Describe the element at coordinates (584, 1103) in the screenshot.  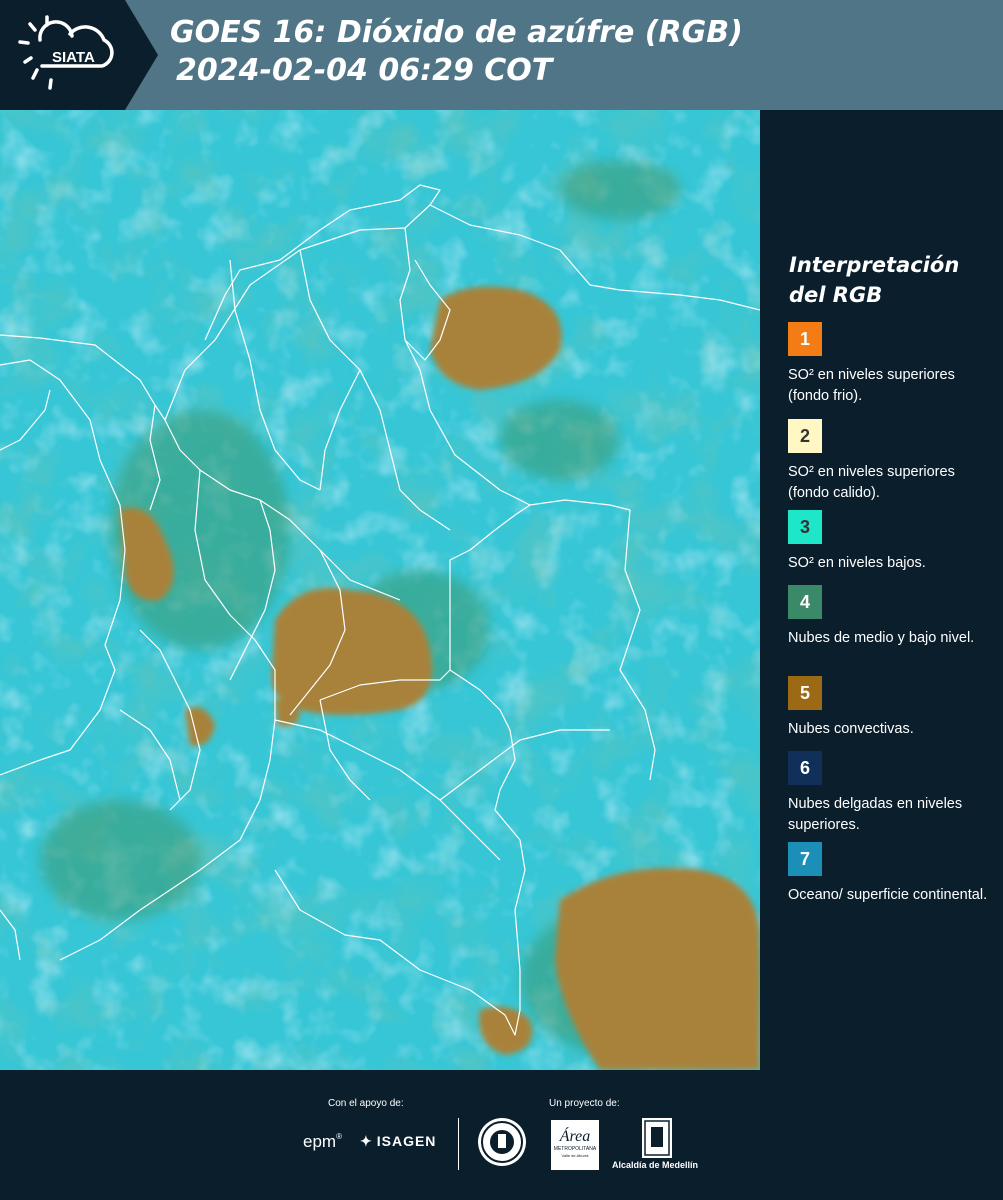
I see `project-label: Un proyecto de:` at that location.